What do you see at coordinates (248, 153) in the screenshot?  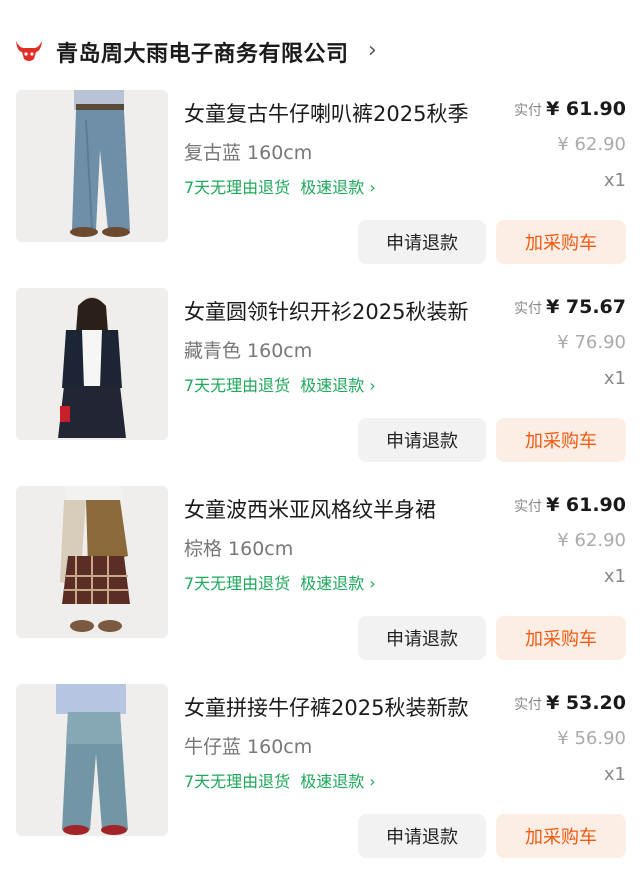 I see `product-spec: 复古蓝 160cm` at bounding box center [248, 153].